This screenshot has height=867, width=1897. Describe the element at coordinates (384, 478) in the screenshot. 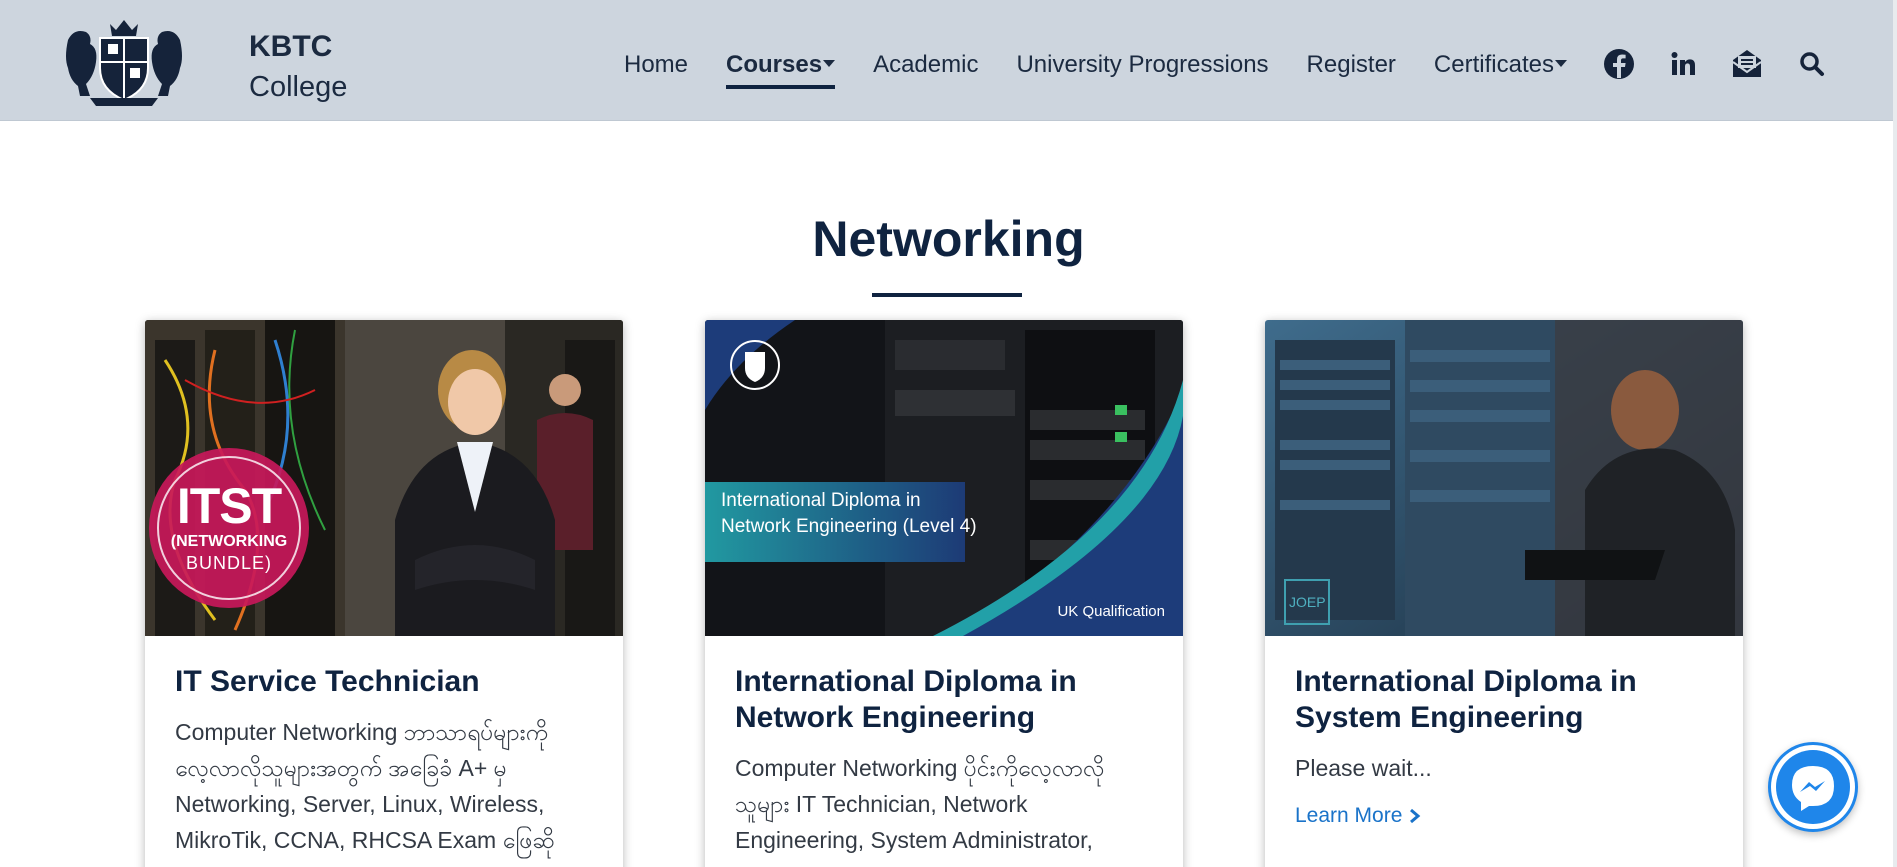

I see `course-card-image: ITST (NETWORKING BUNDLE)` at that location.